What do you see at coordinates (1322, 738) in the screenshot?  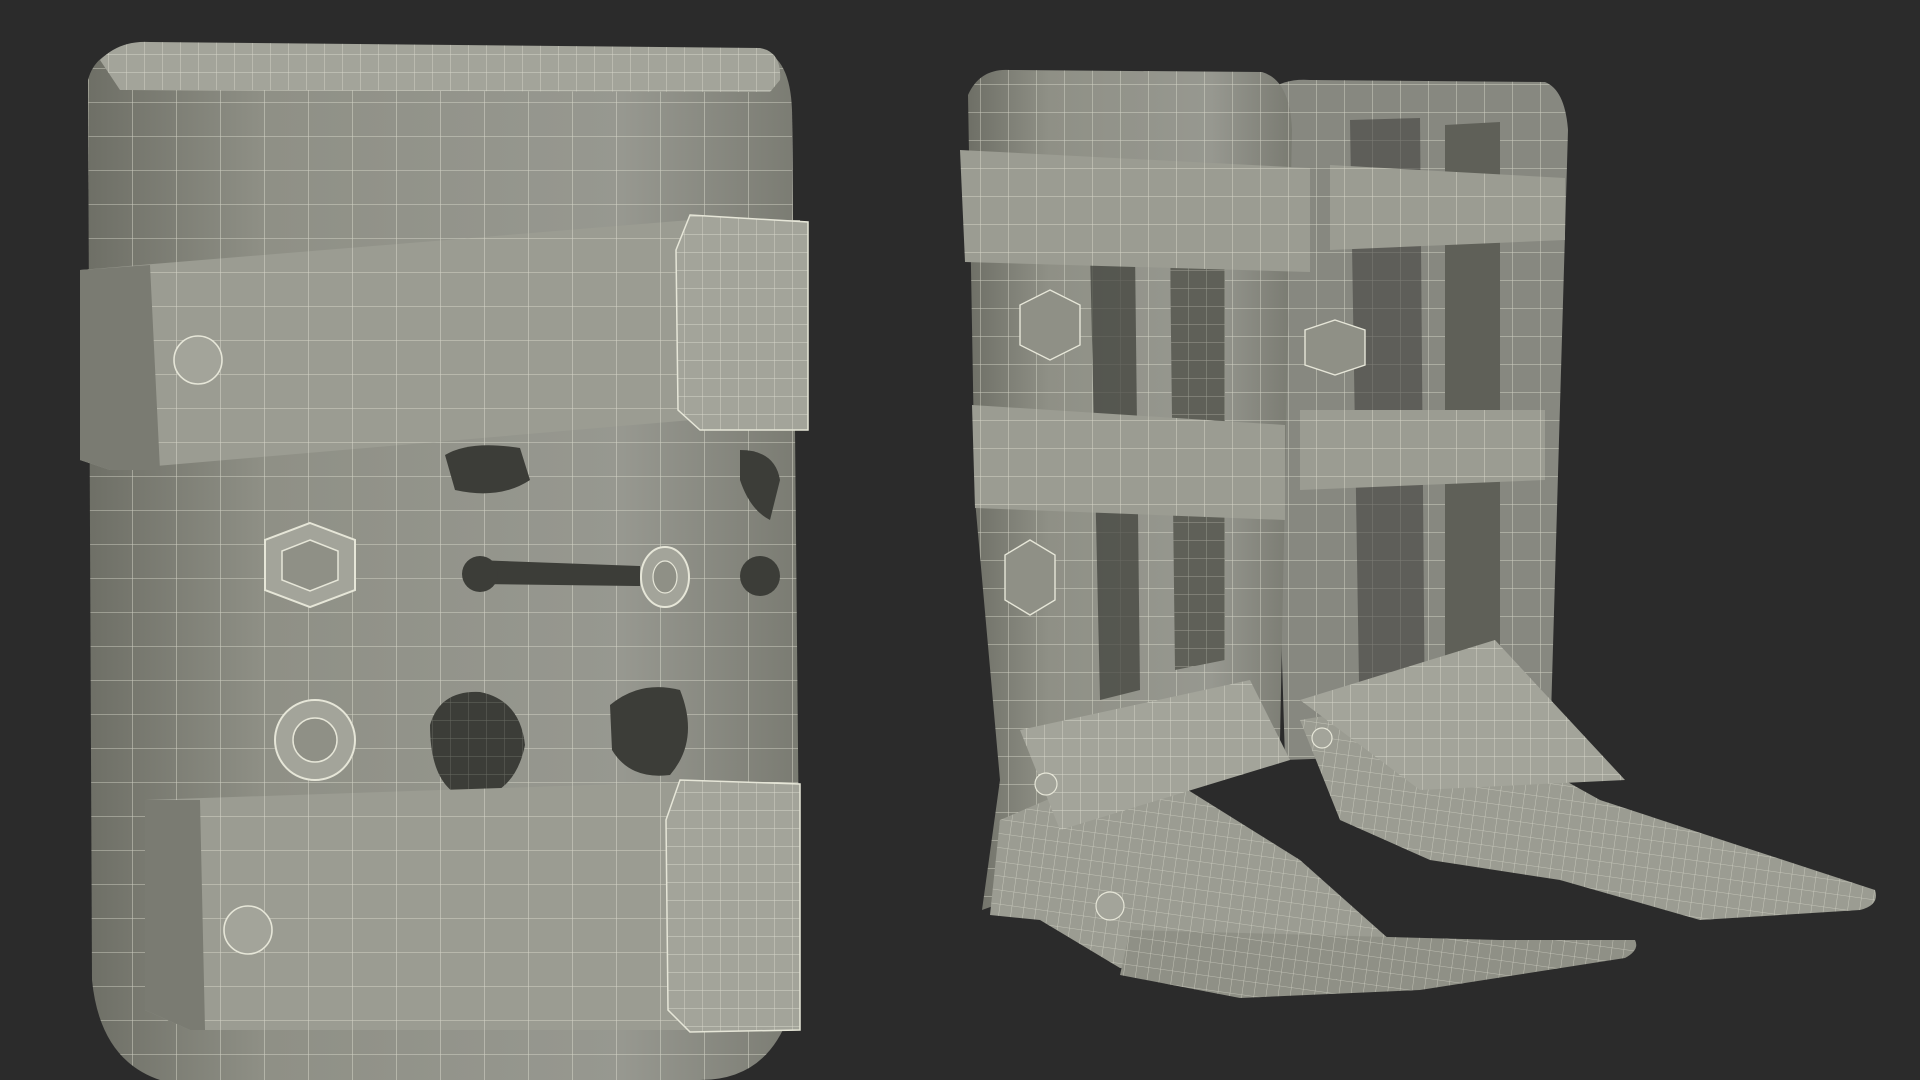 I see `right-ankle-rivet-icon` at bounding box center [1322, 738].